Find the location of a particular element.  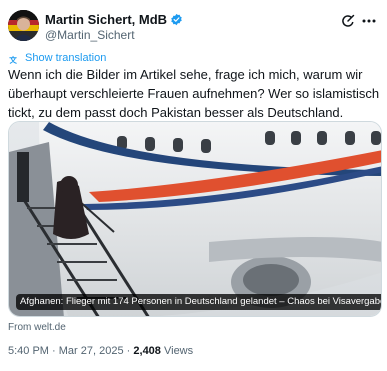

show-translation-link: Show translation is located at coordinates (65, 58).